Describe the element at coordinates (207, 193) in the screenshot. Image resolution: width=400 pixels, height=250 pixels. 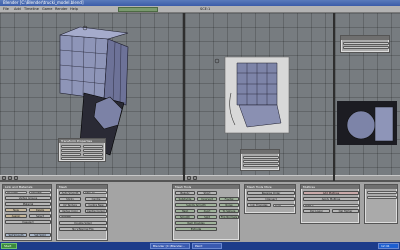
I see `short-toggle: Short` at that location.